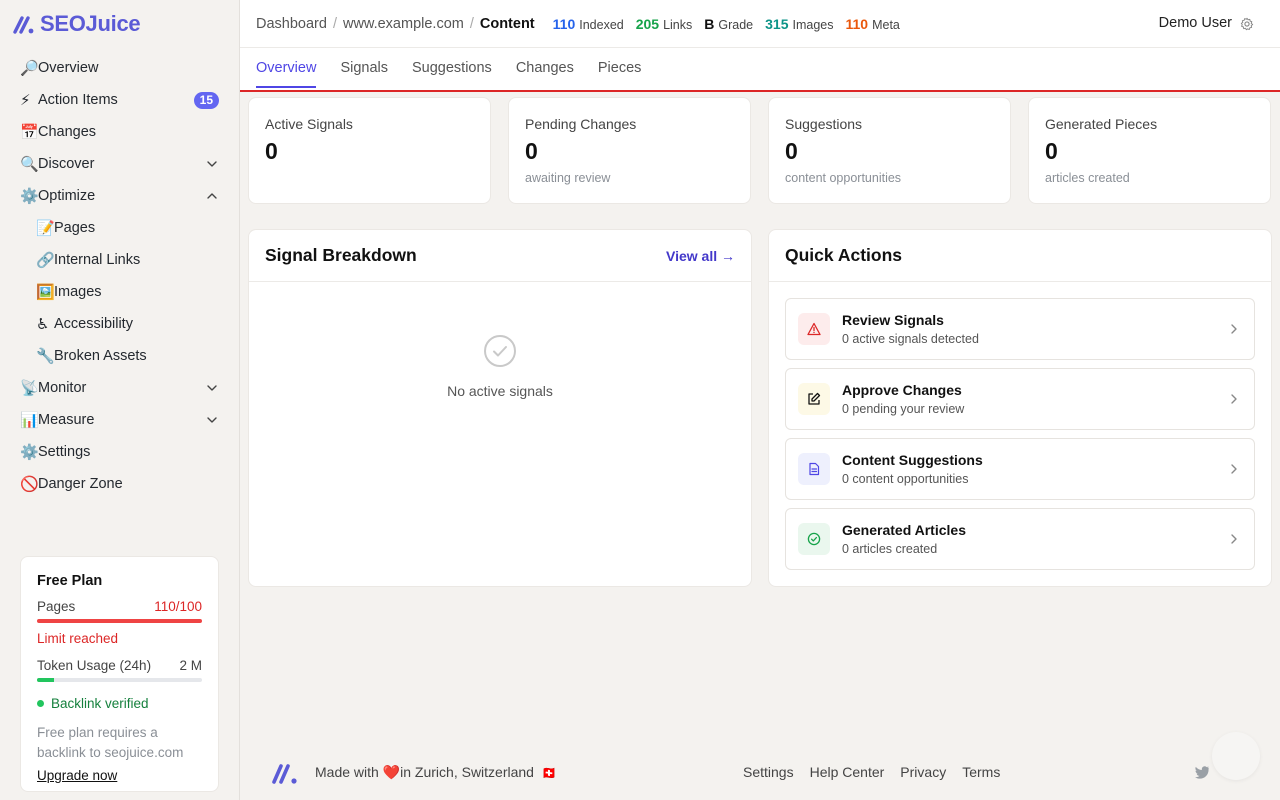  I want to click on gear-icon: ⚙️, so click(29, 452).